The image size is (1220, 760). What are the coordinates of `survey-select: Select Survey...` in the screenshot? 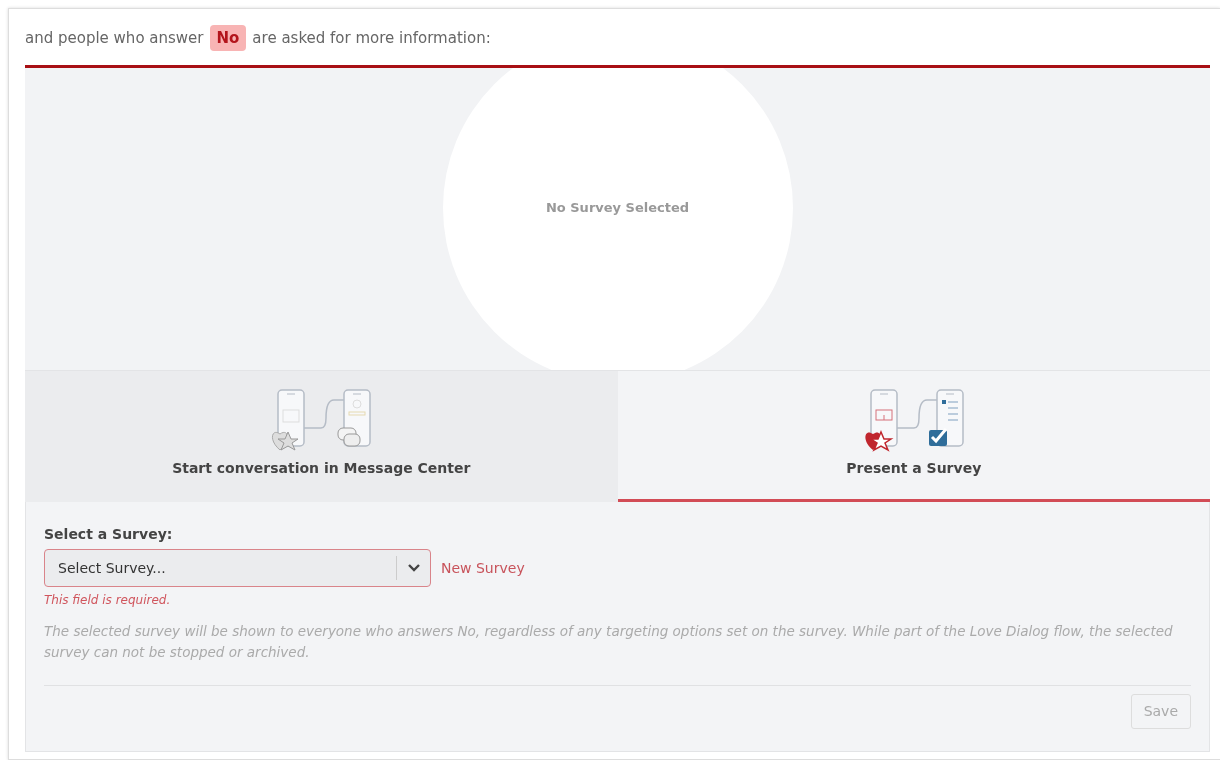 It's located at (237, 568).